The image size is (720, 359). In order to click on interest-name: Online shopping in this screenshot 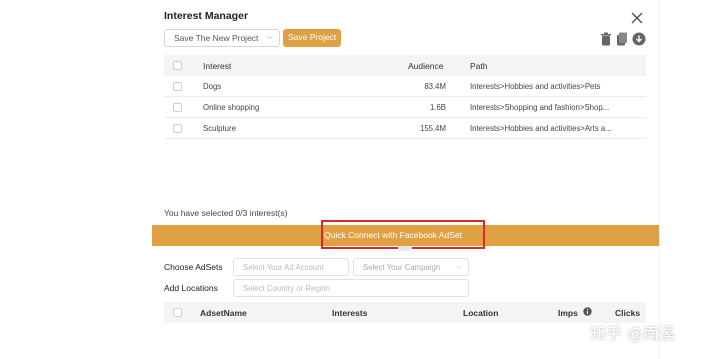, I will do `click(231, 107)`.